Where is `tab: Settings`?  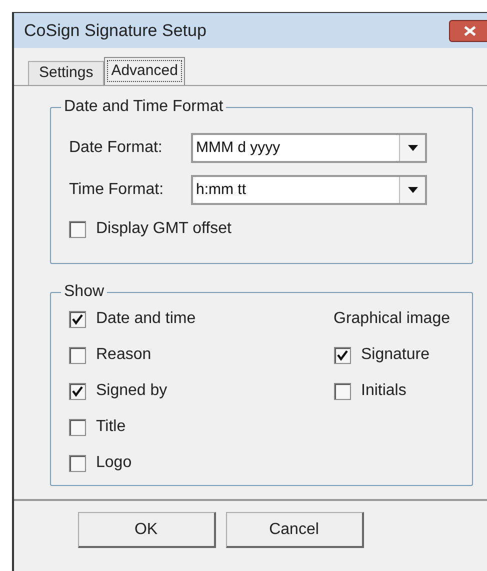
tab: Settings is located at coordinates (66, 73).